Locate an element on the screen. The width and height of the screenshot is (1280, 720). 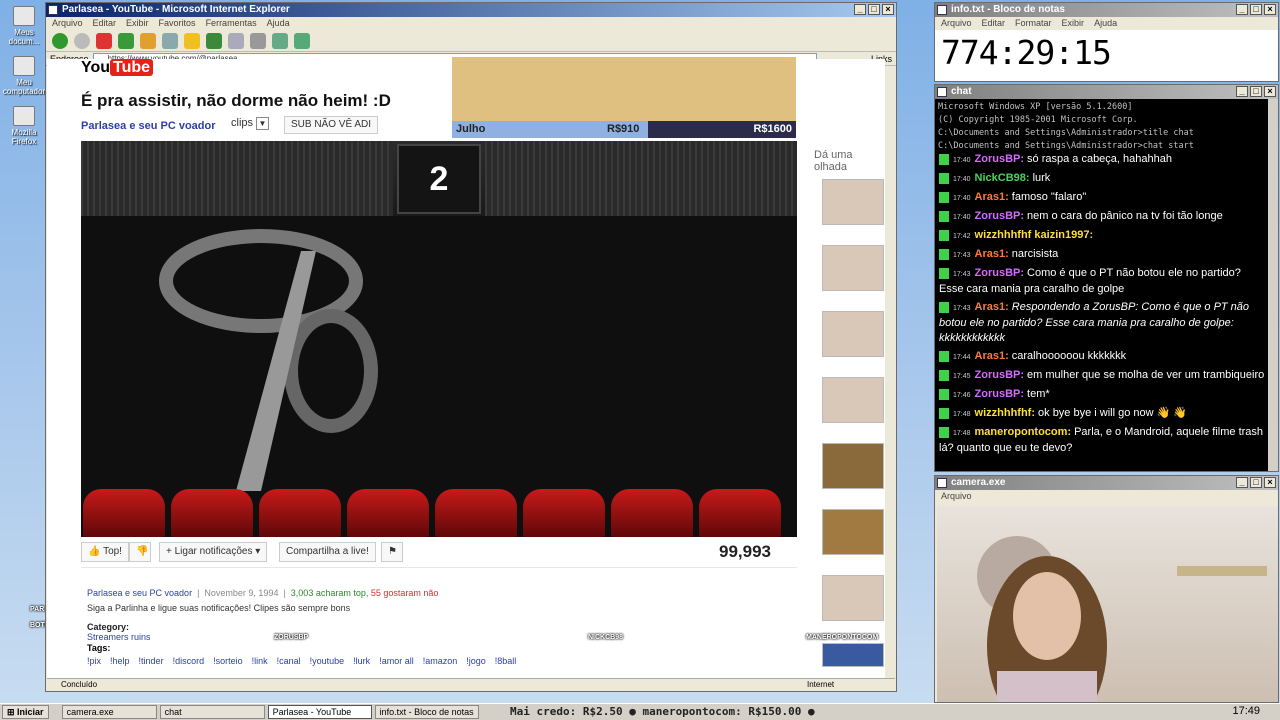
chat-username: wizzhhhfhf: is located at coordinates (1005, 413).